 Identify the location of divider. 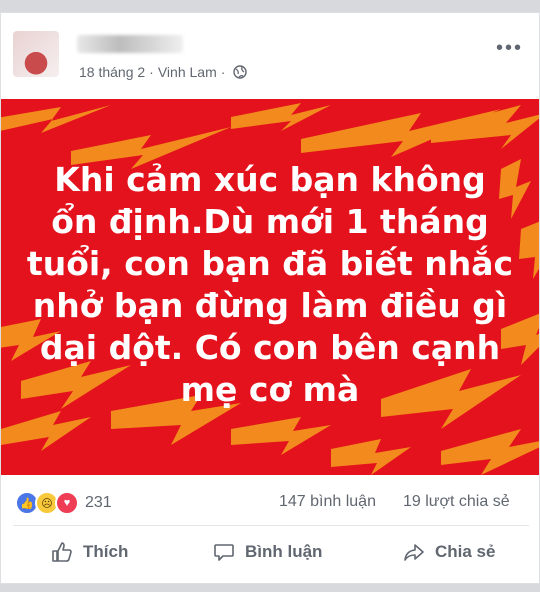
(271, 525).